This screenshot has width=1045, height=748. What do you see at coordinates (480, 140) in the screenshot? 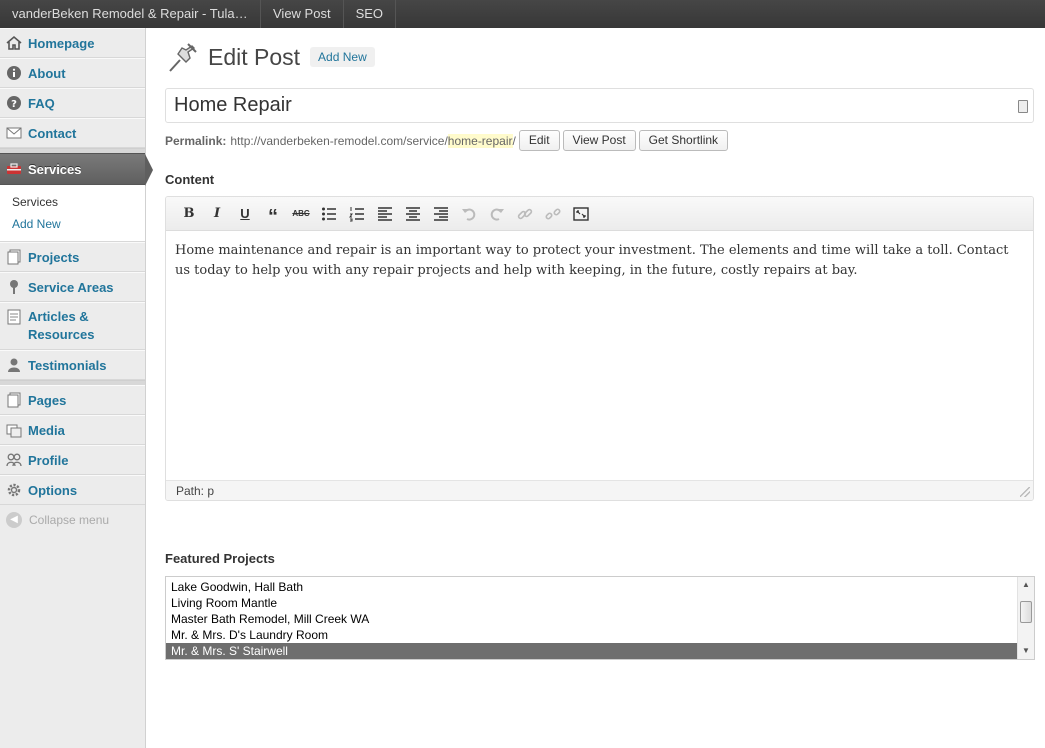
I see `permalink-slug: home-repair` at bounding box center [480, 140].